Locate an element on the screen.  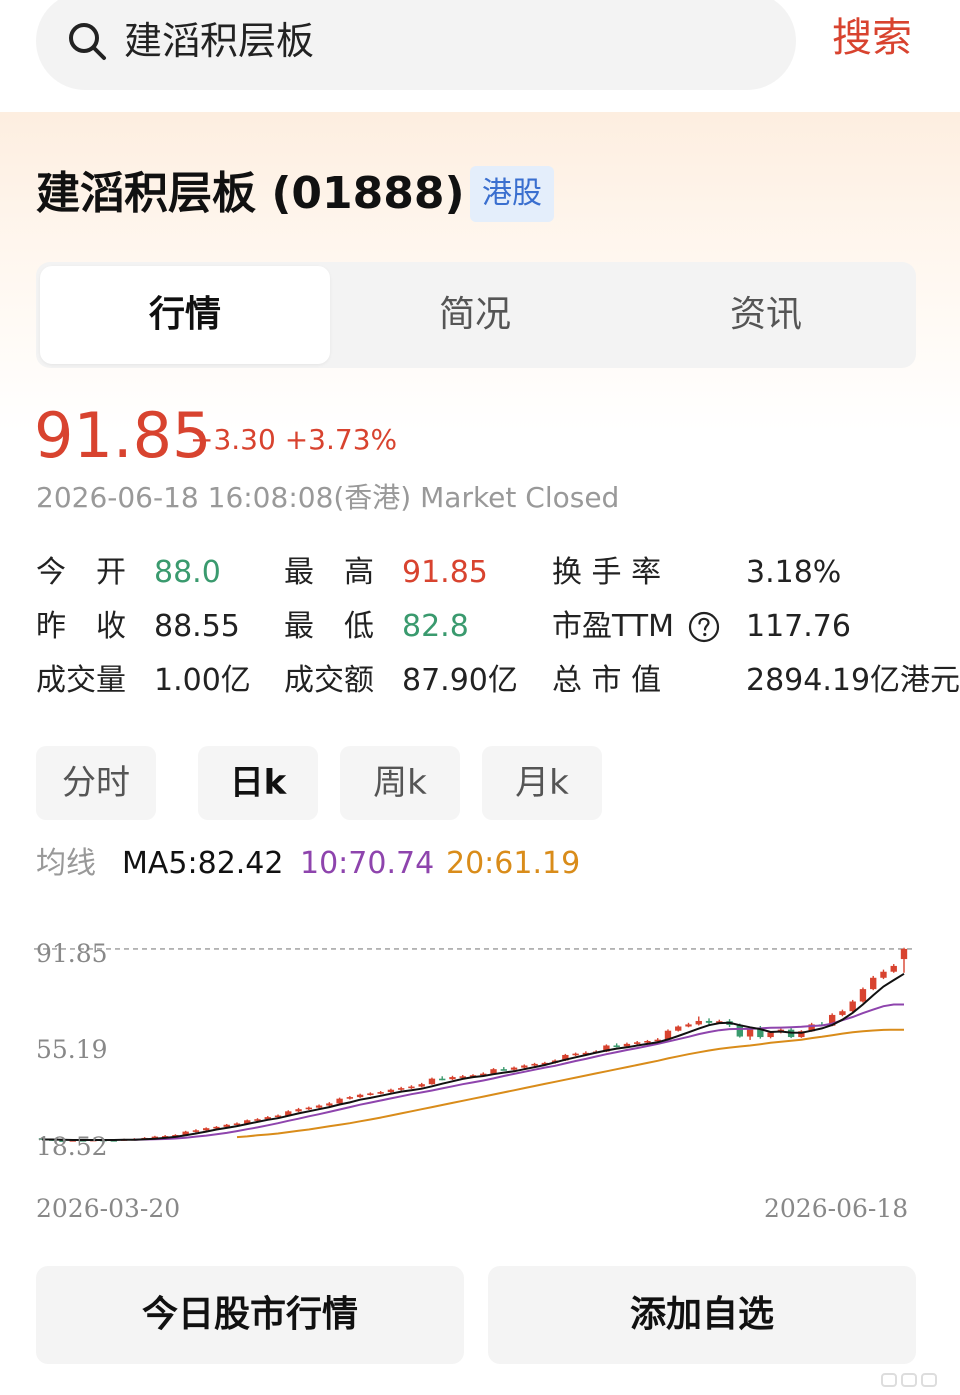
stat-prev-close-value: 88.55 is located at coordinates (197, 626).